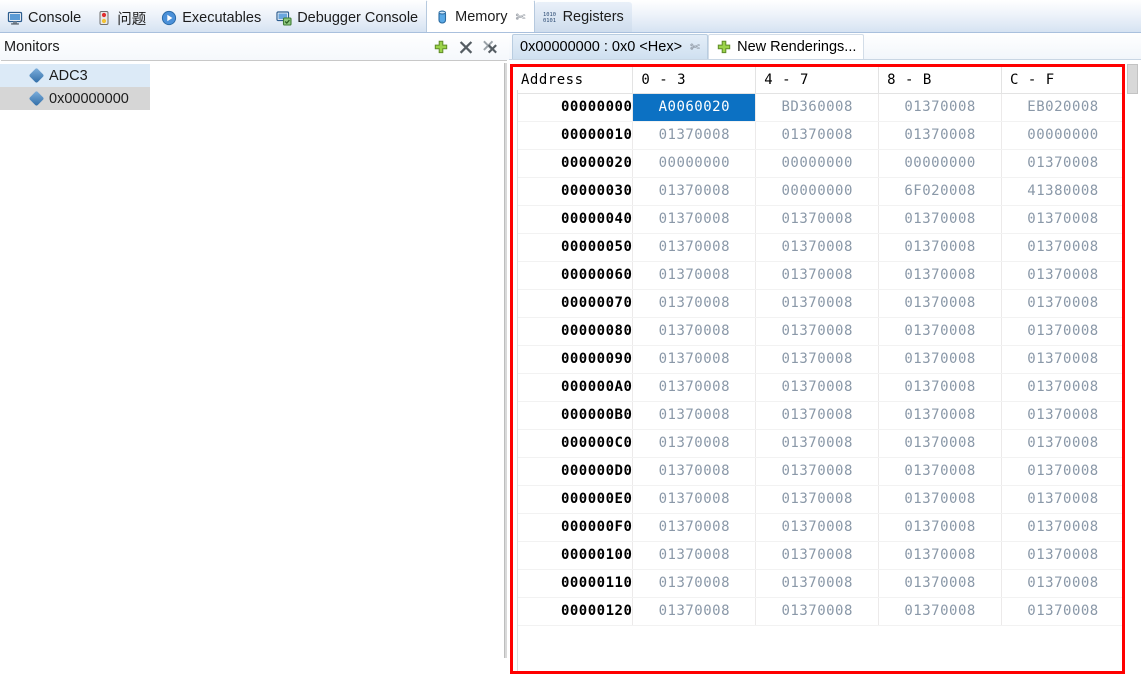 The width and height of the screenshot is (1141, 691). I want to click on tab-executables: Executables, so click(211, 18).